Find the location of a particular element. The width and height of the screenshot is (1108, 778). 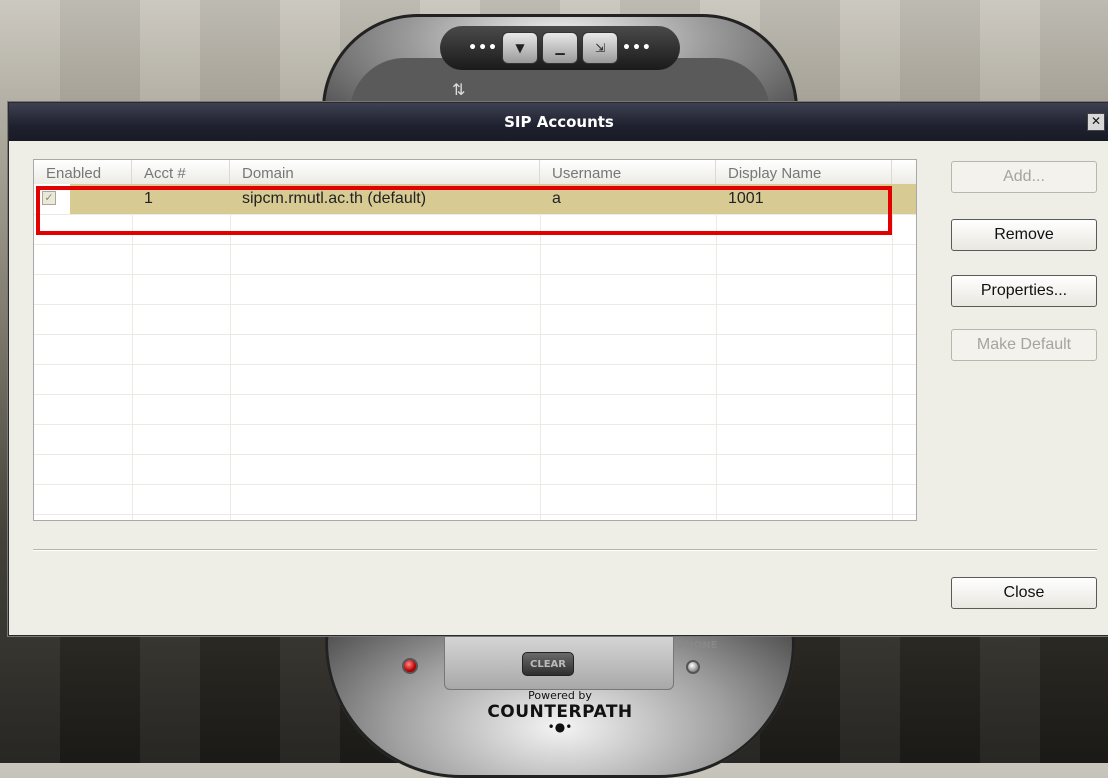

phone-top-controls: ••• ▼ ▁ ⇲ ••• is located at coordinates (560, 48).